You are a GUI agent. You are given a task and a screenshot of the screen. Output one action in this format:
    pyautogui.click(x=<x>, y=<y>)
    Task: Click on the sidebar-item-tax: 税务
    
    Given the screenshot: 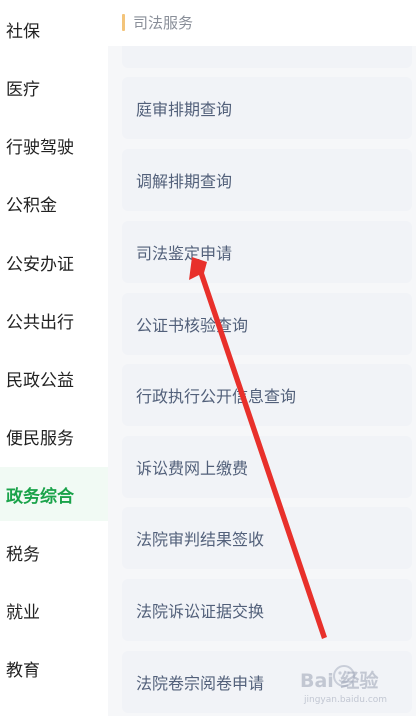 What is the action you would take?
    pyautogui.click(x=54, y=552)
    